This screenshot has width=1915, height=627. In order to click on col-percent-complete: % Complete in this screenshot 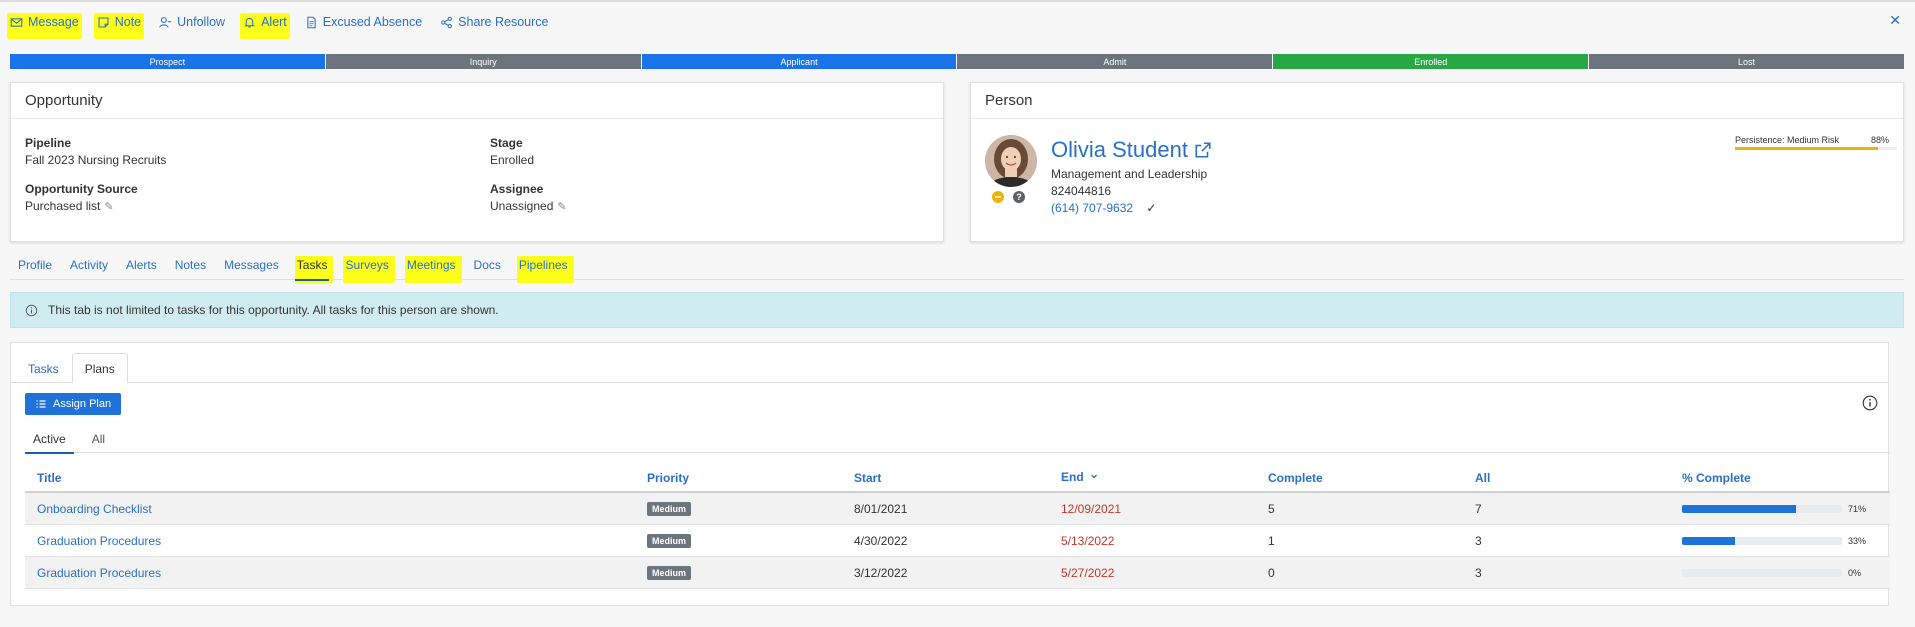, I will do `click(1786, 478)`.